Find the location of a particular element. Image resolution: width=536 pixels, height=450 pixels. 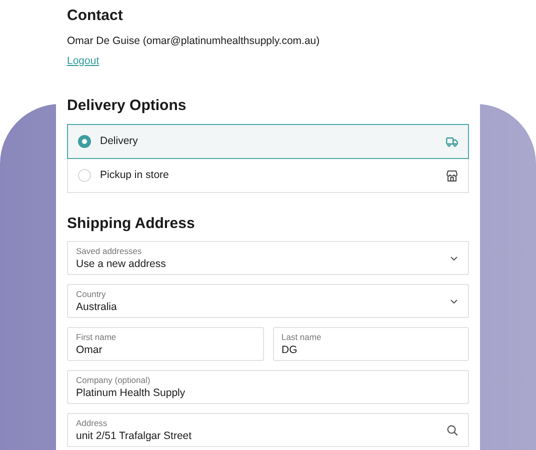

search-field: Address unit 2/51 Trafalgar Street is located at coordinates (268, 430).